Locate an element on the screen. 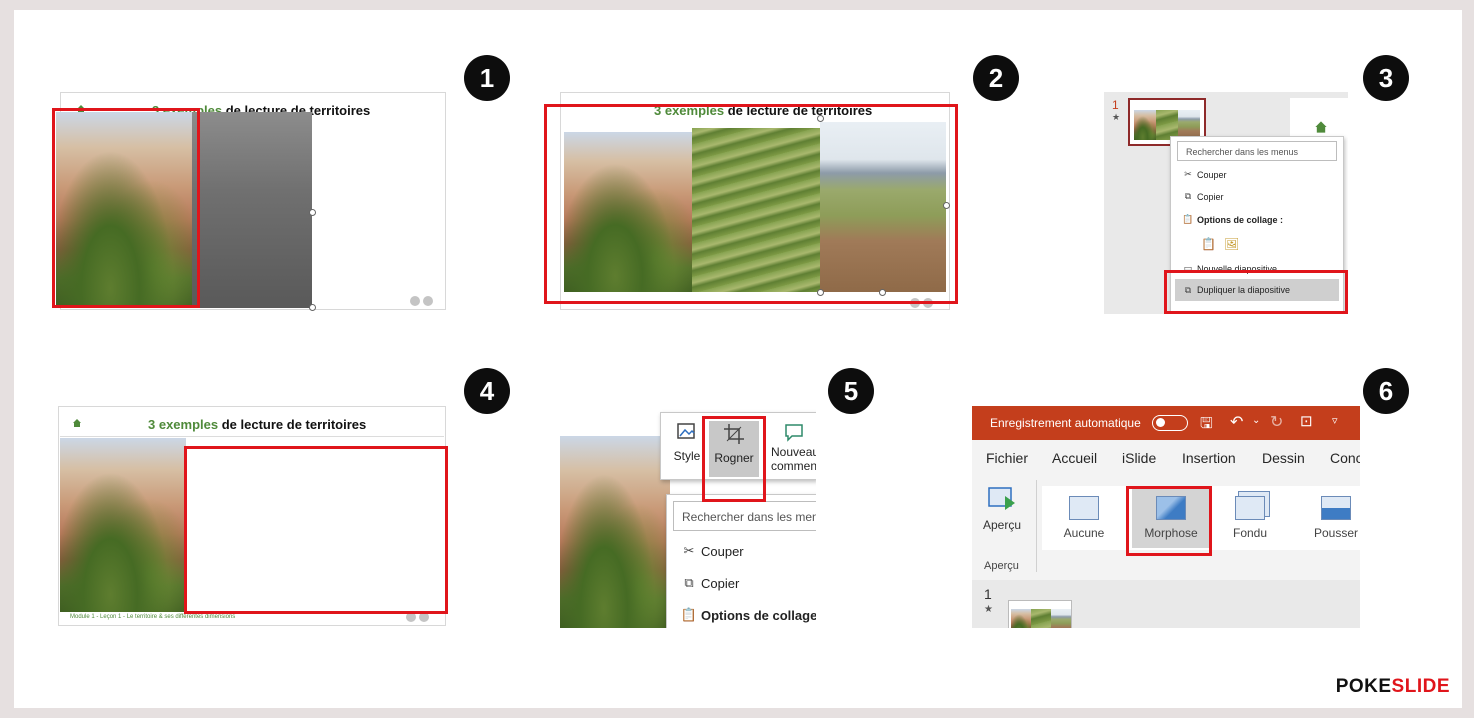  step-badge-4: 4 is located at coordinates (487, 391).